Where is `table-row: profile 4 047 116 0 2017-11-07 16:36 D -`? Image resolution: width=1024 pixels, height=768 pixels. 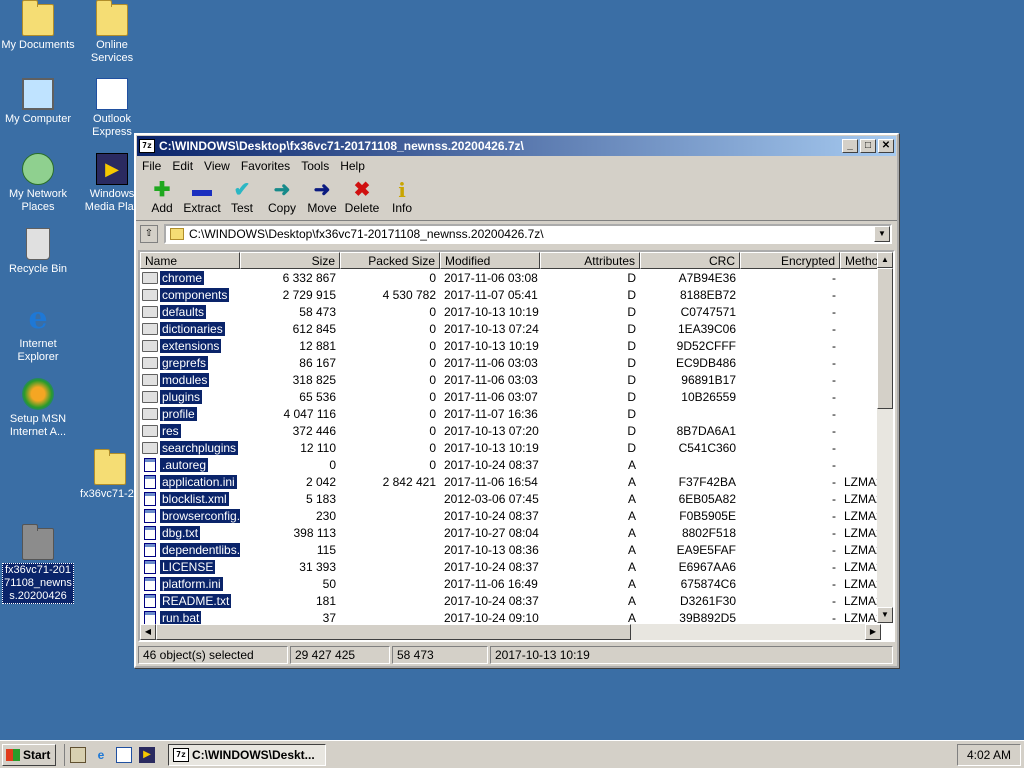
table-row: profile 4 047 116 0 2017-11-07 16:36 D - is located at coordinates (516, 413).